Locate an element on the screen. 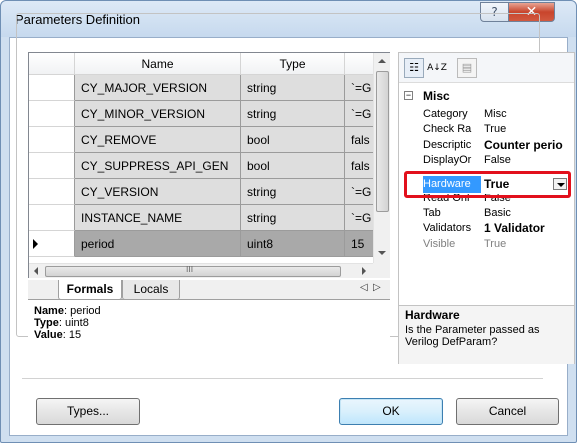  category-misc: − Misc is located at coordinates (486, 96).